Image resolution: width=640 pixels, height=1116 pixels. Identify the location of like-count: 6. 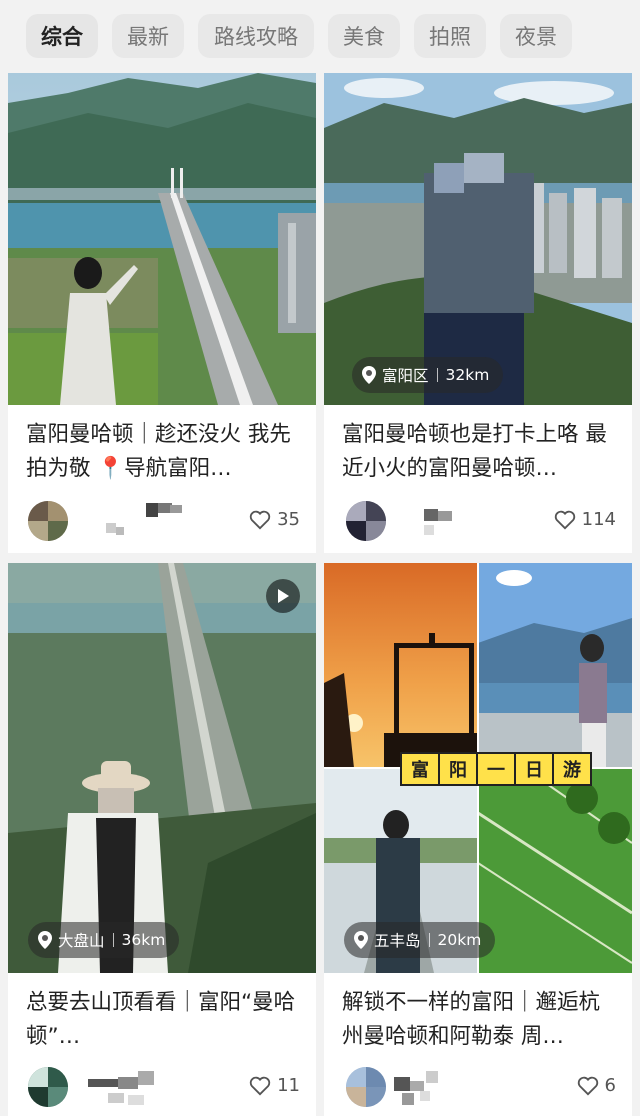
(596, 1085).